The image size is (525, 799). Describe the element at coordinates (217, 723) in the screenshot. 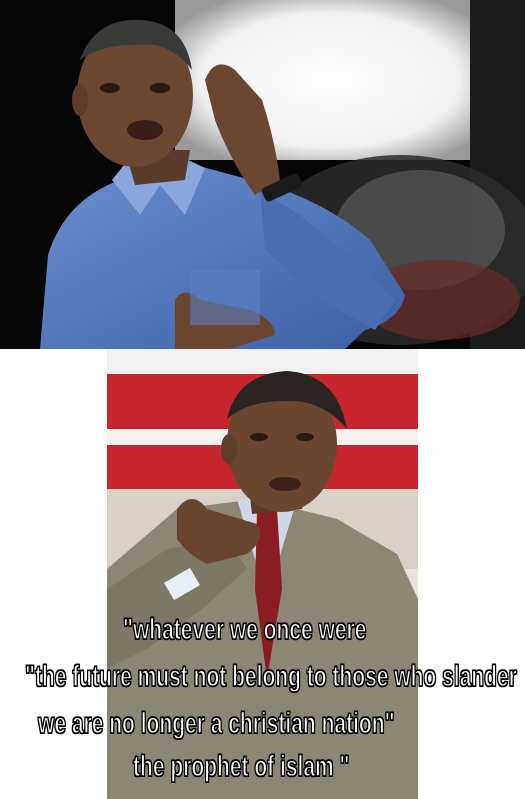

I see `caption-line-3: we are no longer a christian nation"` at that location.